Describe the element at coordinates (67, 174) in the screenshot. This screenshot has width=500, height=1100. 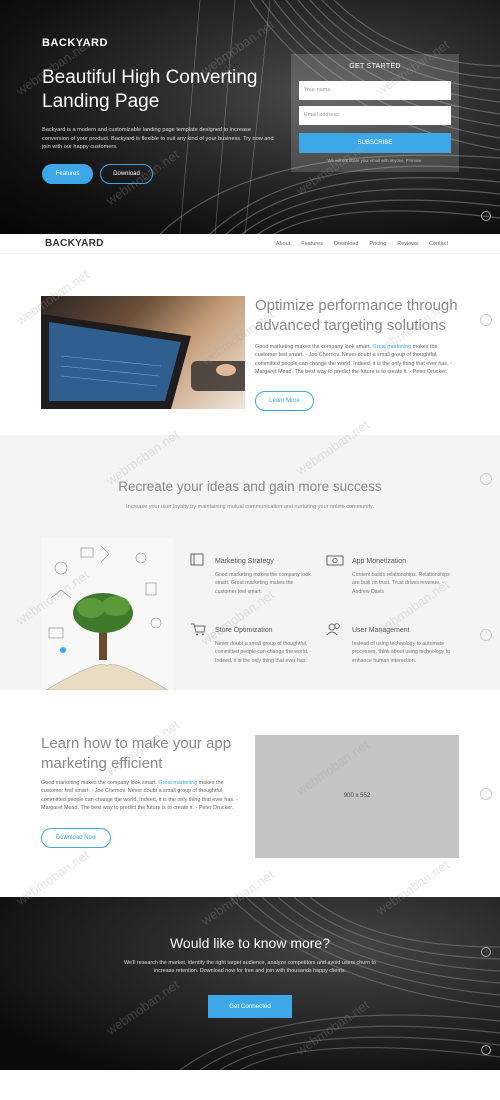
I see `features-button: Features` at that location.